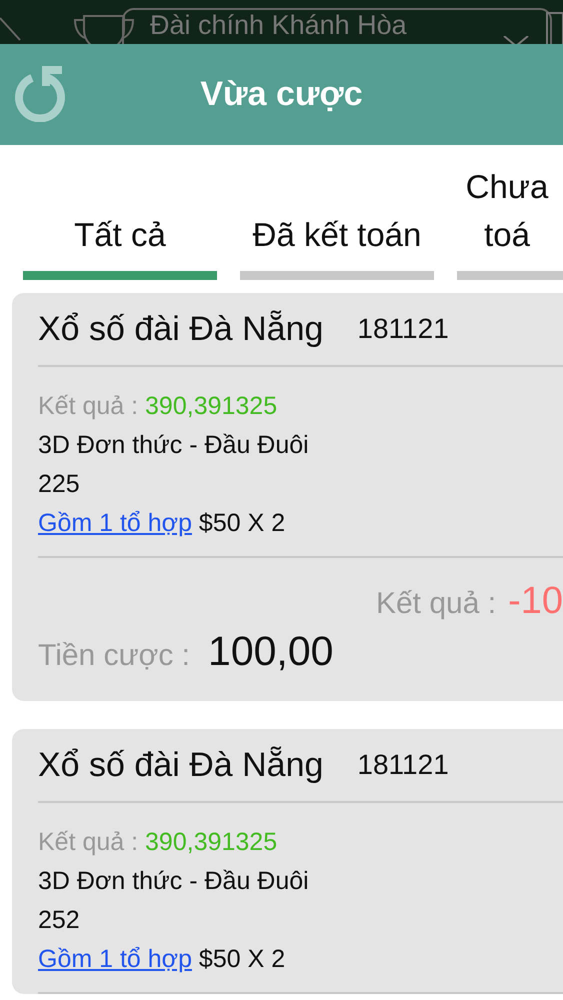  Describe the element at coordinates (436, 604) in the screenshot. I see `win-label: Kết quả :` at that location.